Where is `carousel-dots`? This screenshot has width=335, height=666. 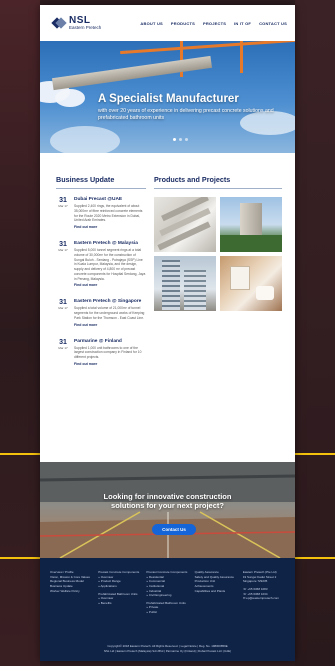
carousel-dots is located at coordinates (180, 139).